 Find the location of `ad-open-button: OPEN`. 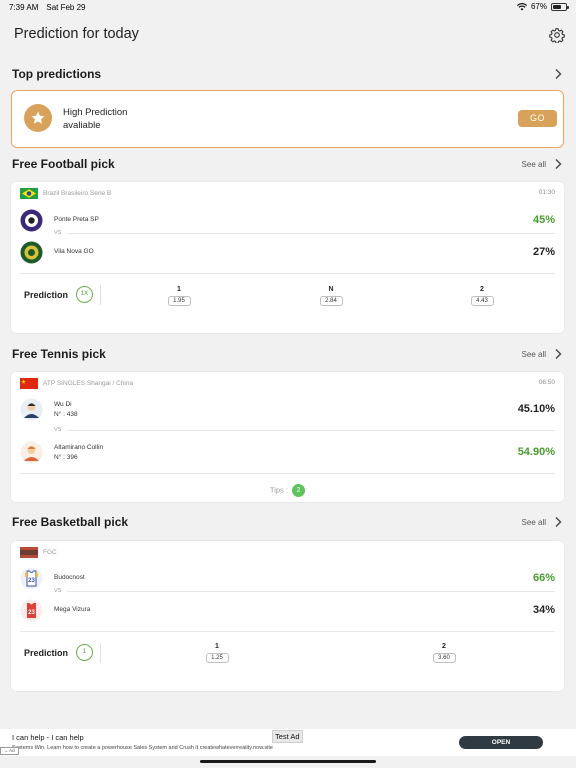

ad-open-button: OPEN is located at coordinates (501, 742).